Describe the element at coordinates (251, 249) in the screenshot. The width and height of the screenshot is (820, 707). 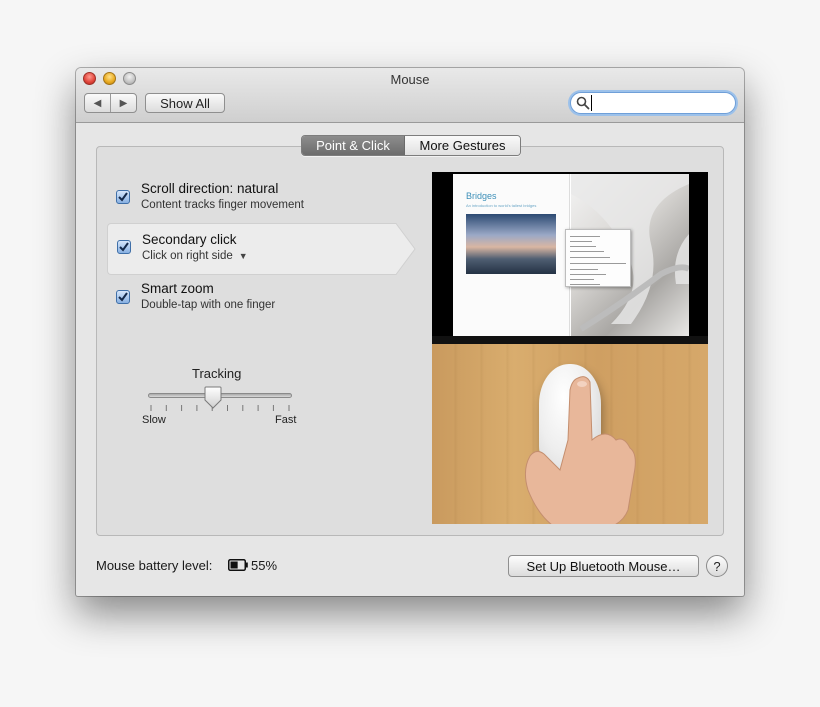
I see `option-secondary-click: Secondary click Click on right side ▼` at that location.